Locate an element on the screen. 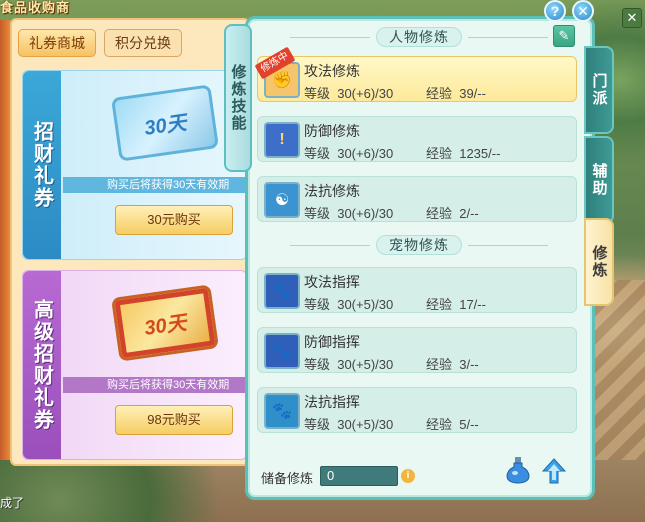 The height and width of the screenshot is (522, 645). card-title: 高级招财礼券 is located at coordinates (42, 365).